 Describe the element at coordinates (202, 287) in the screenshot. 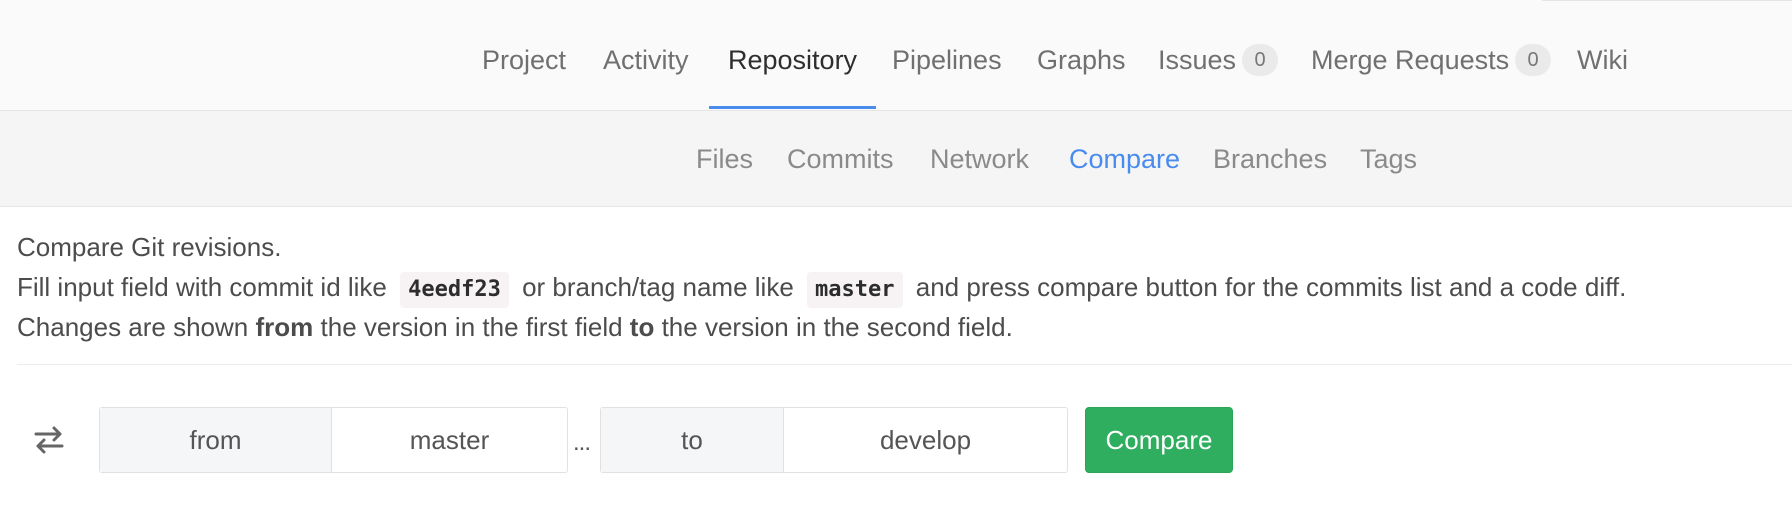

I see `instructions-text-a: Fill input field with commit id like` at that location.